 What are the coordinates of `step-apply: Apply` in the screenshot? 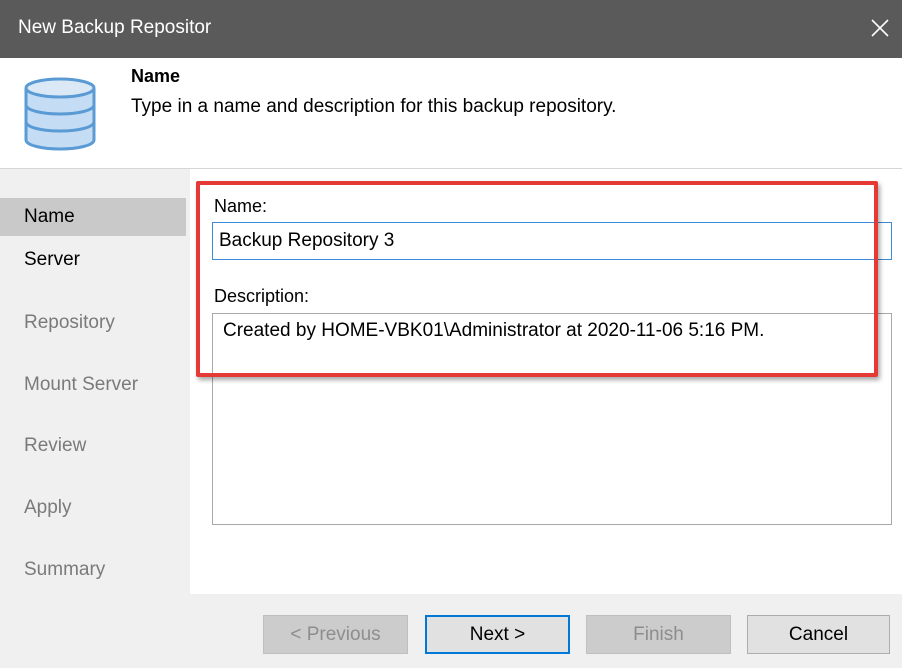 It's located at (48, 507).